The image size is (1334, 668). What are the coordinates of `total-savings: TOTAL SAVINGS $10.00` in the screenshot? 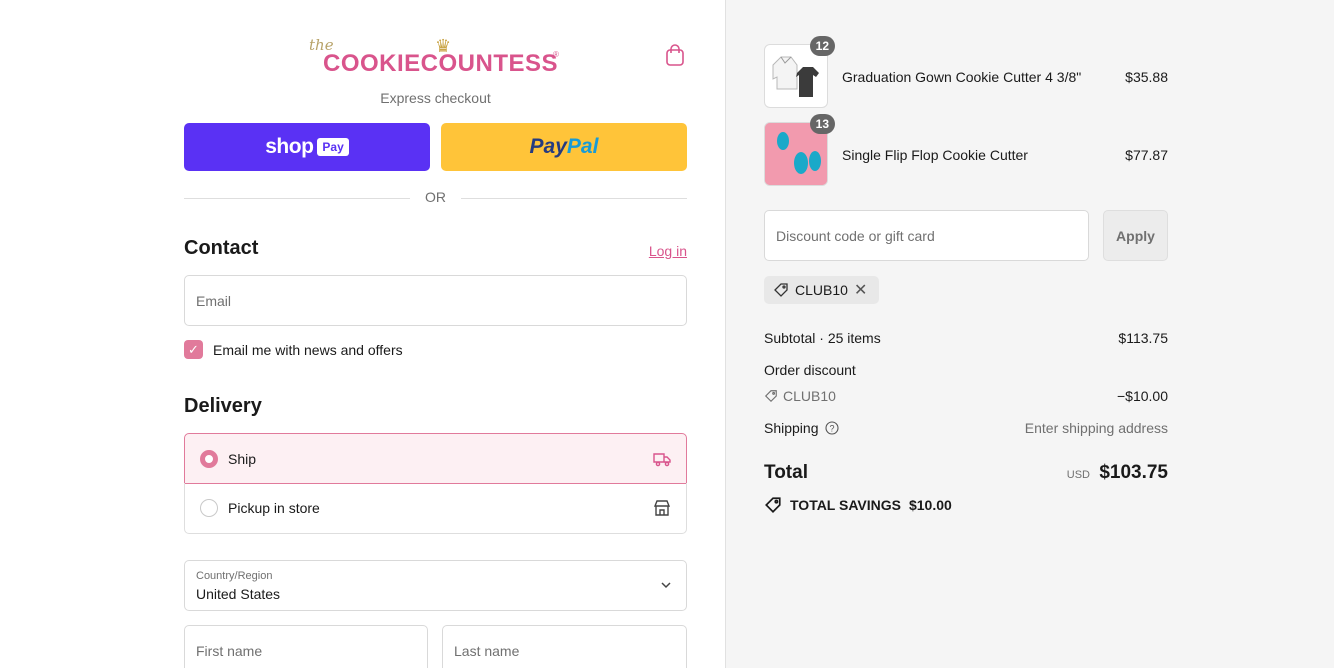 It's located at (858, 505).